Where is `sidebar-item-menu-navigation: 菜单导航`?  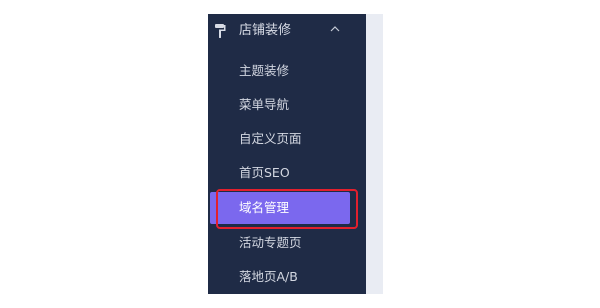
sidebar-item-menu-navigation: 菜单导航 is located at coordinates (287, 105).